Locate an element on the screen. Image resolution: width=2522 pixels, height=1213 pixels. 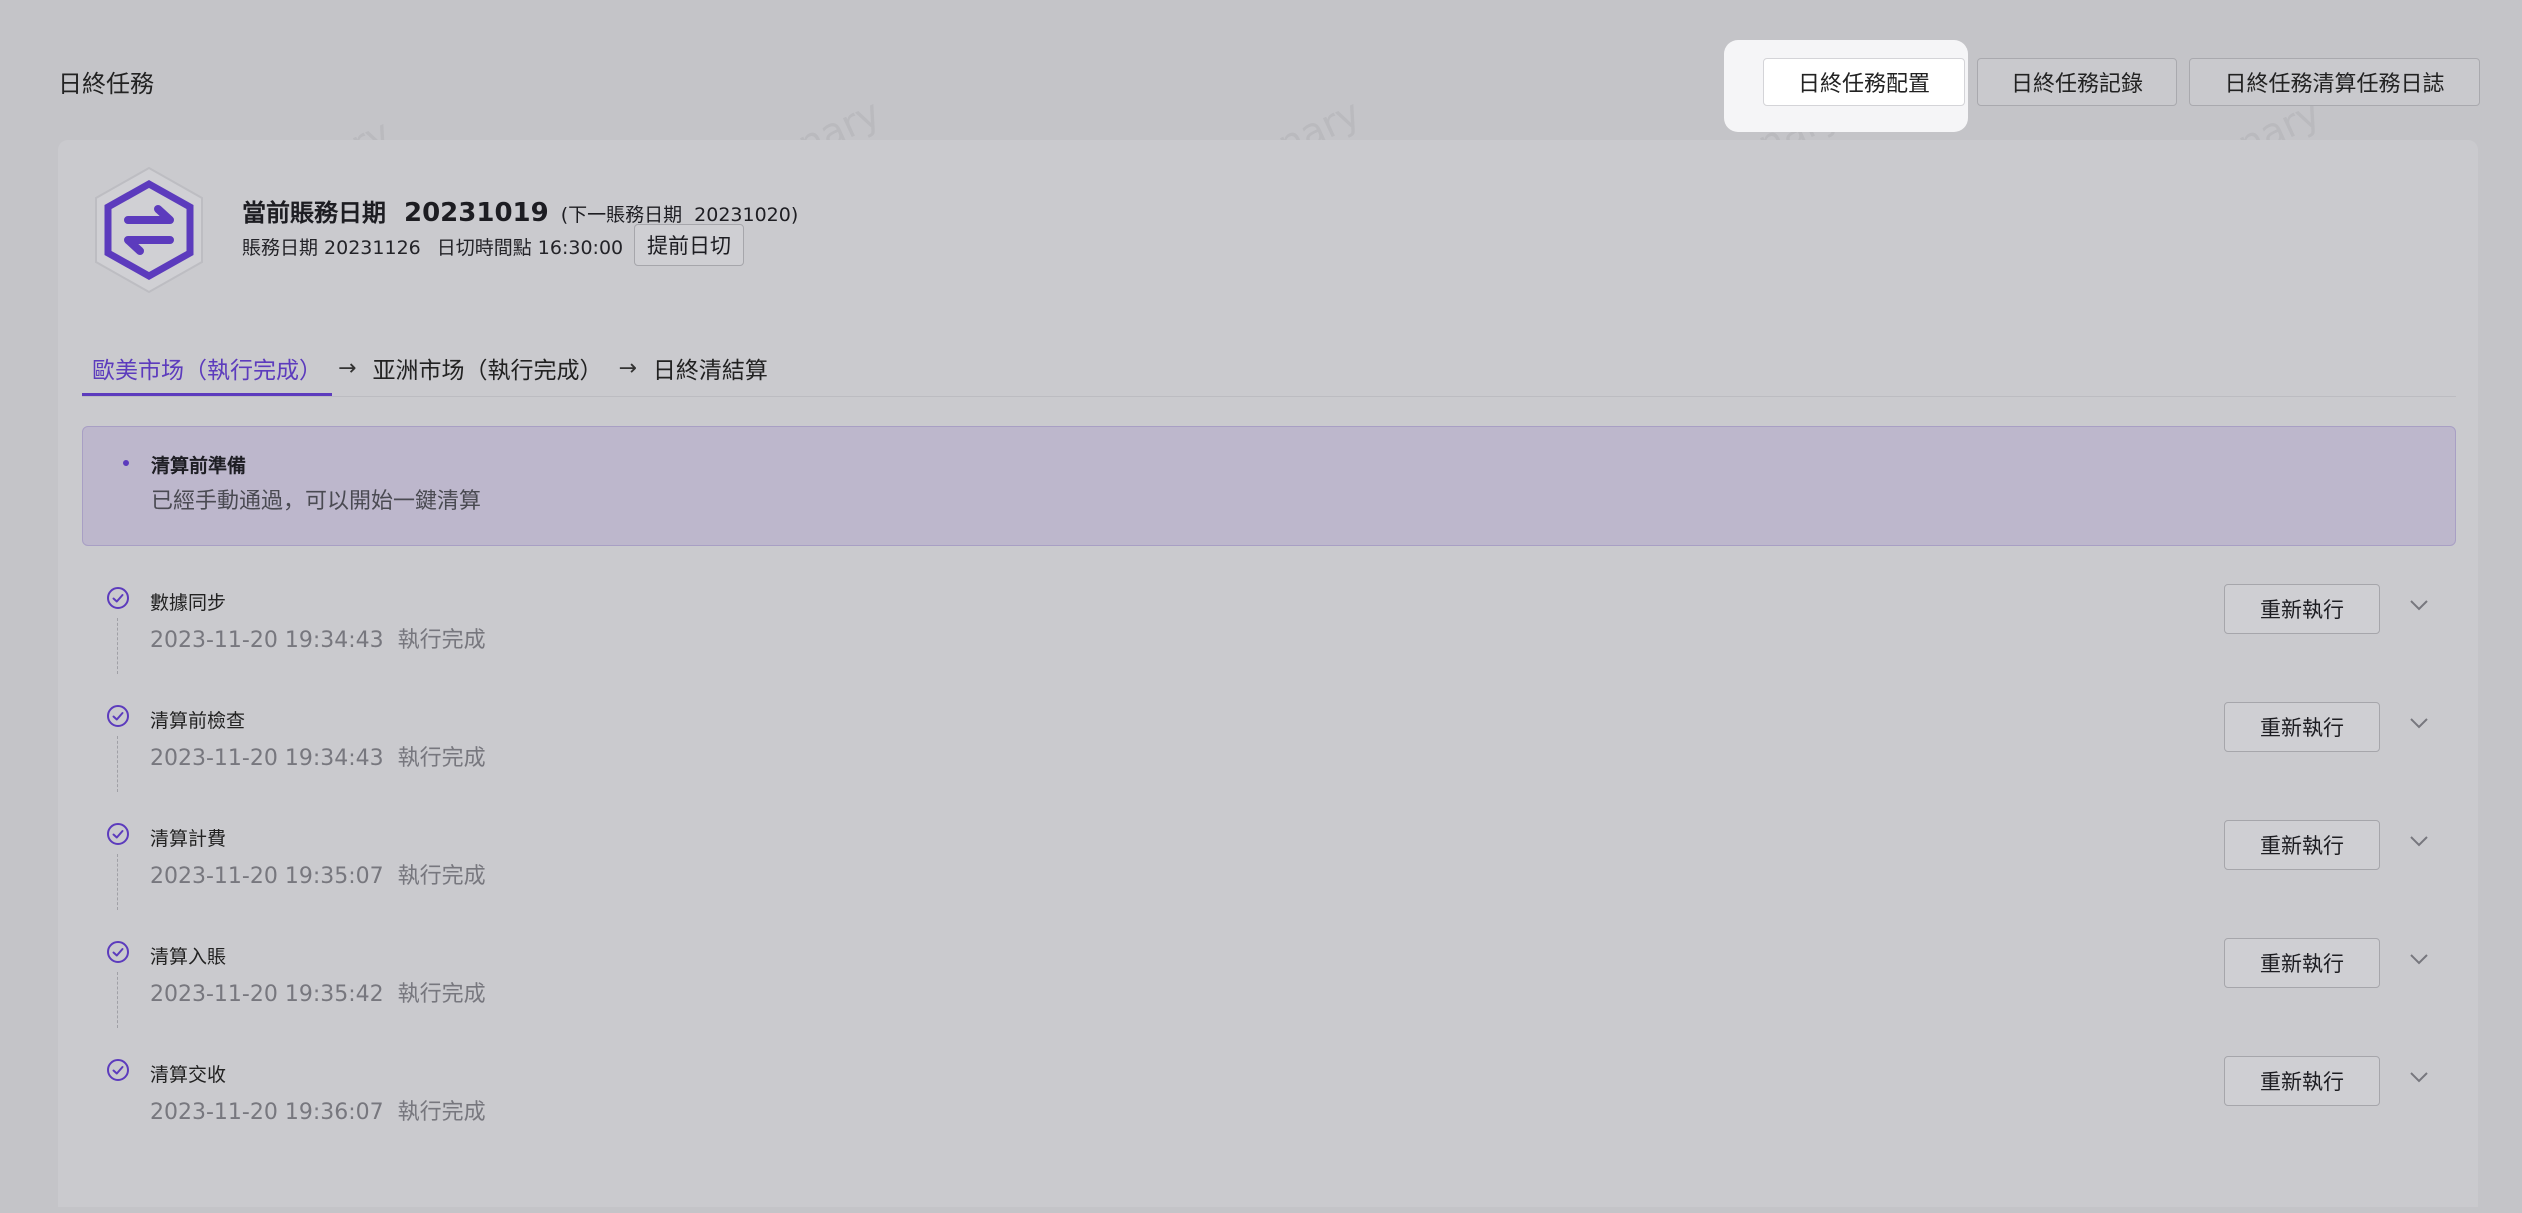
tab-eod-settlement: 日終清結算 is located at coordinates (710, 368).